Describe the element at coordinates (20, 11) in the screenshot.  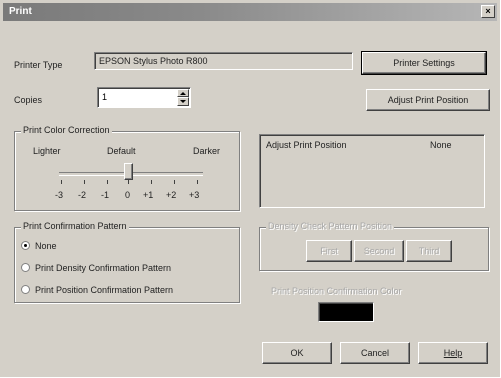
I see `window-title: Print` at that location.